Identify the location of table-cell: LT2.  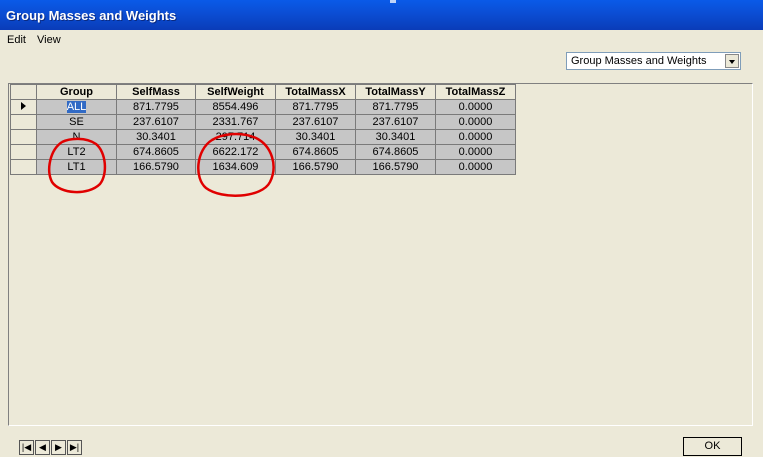
(76, 152).